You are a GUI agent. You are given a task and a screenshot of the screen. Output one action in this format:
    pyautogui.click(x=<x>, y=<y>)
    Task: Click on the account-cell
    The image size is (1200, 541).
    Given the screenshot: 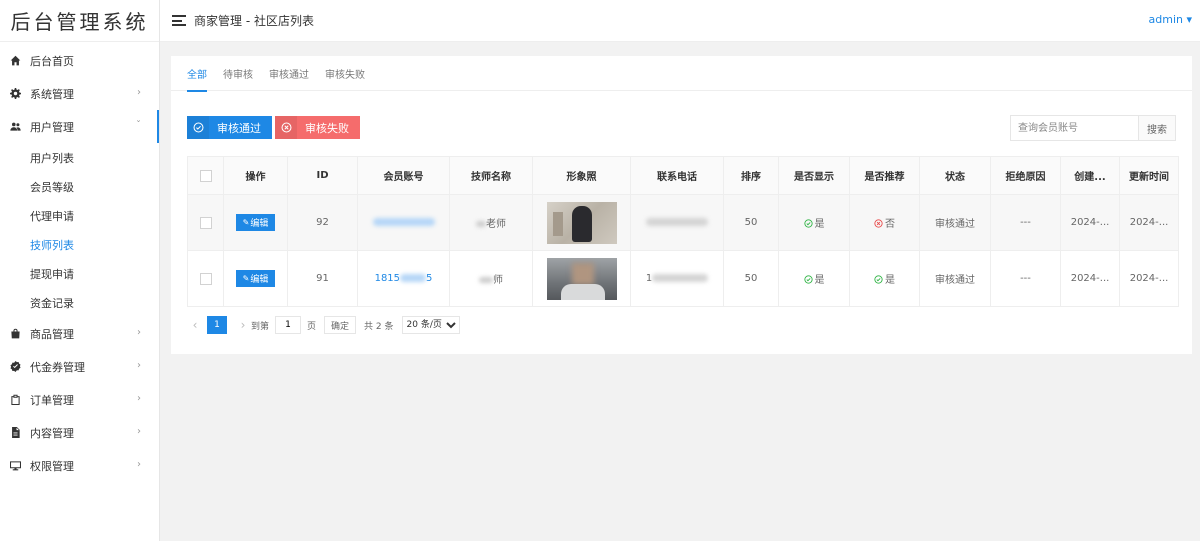 What is the action you would take?
    pyautogui.click(x=403, y=222)
    